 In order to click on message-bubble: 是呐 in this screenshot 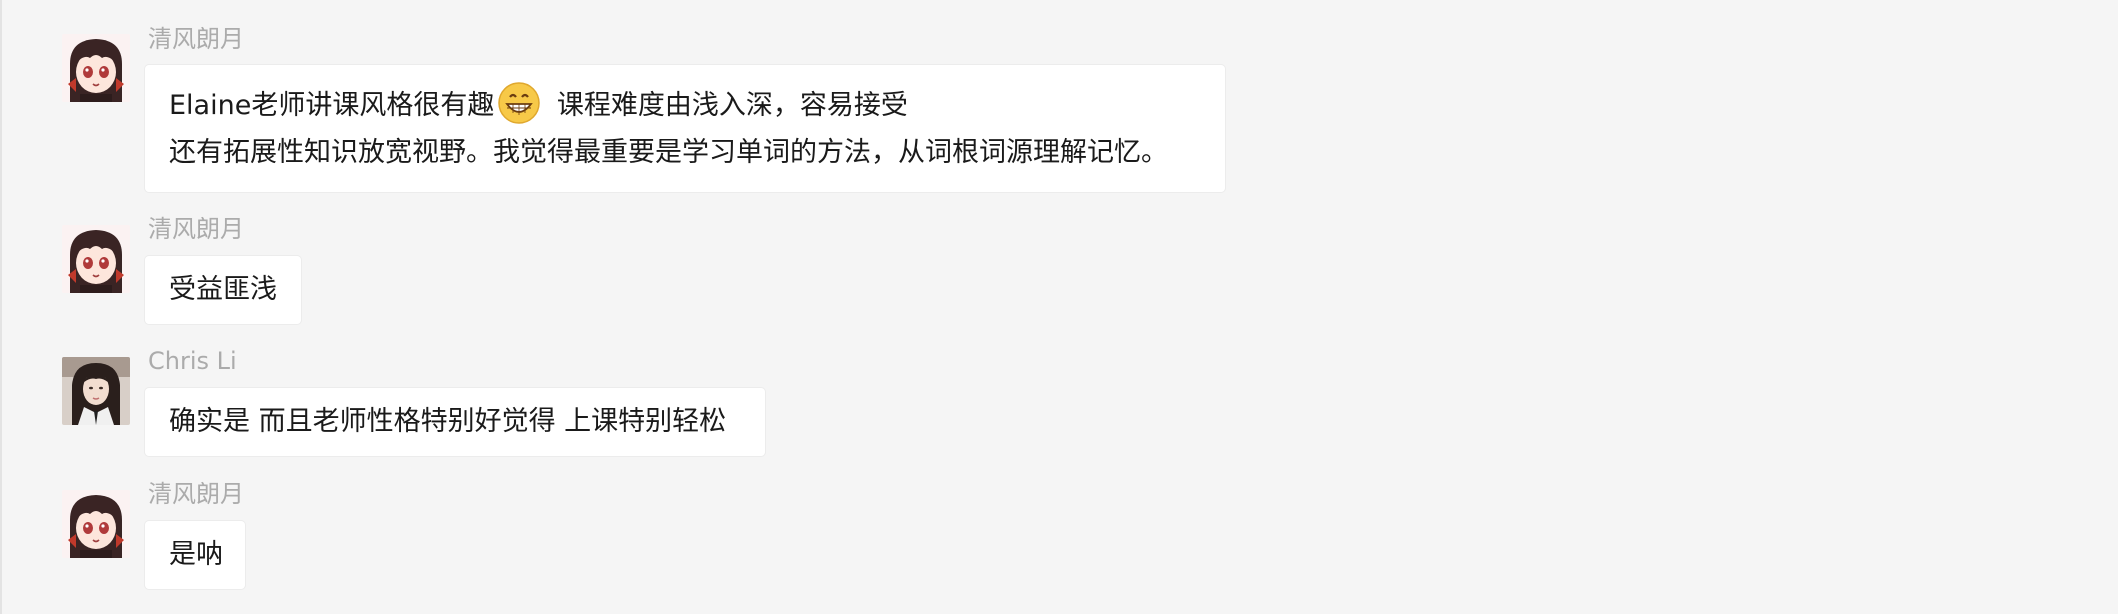, I will do `click(195, 555)`.